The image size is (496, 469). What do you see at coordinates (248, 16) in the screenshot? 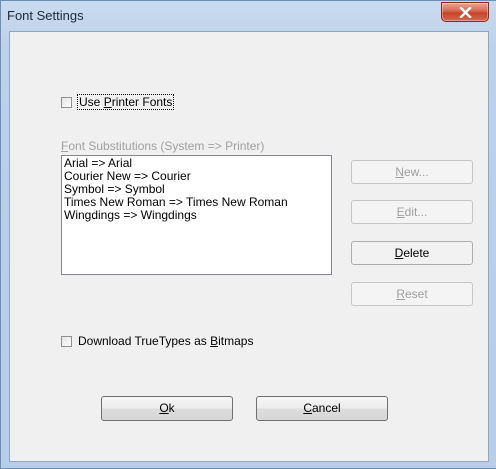
I see `title-bar: Font Settings` at bounding box center [248, 16].